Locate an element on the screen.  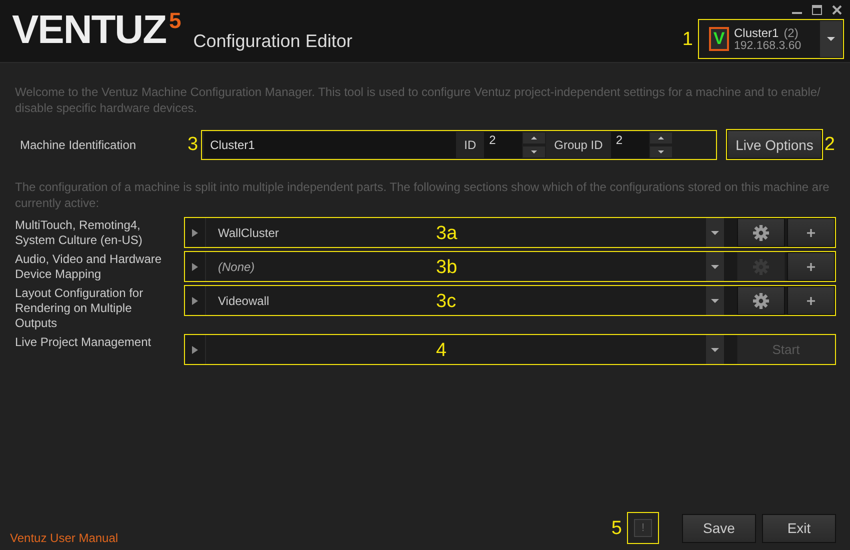
field-label: Machine Identification is located at coordinates (79, 145).